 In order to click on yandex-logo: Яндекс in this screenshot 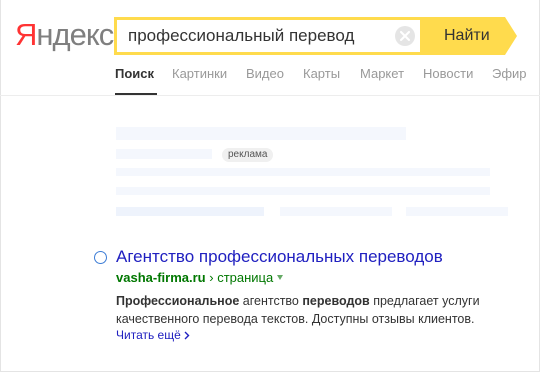, I will do `click(64, 34)`.